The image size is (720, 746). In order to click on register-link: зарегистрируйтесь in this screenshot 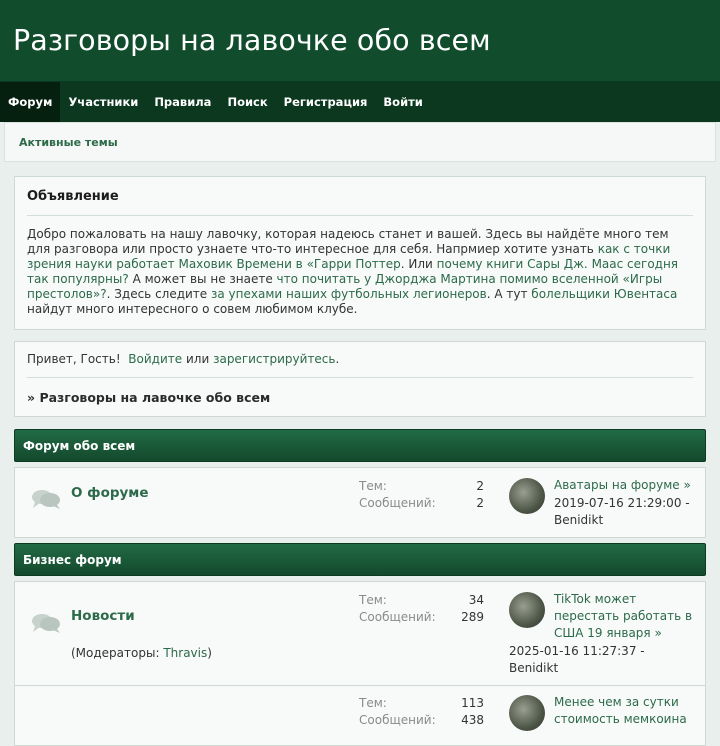, I will do `click(274, 359)`.